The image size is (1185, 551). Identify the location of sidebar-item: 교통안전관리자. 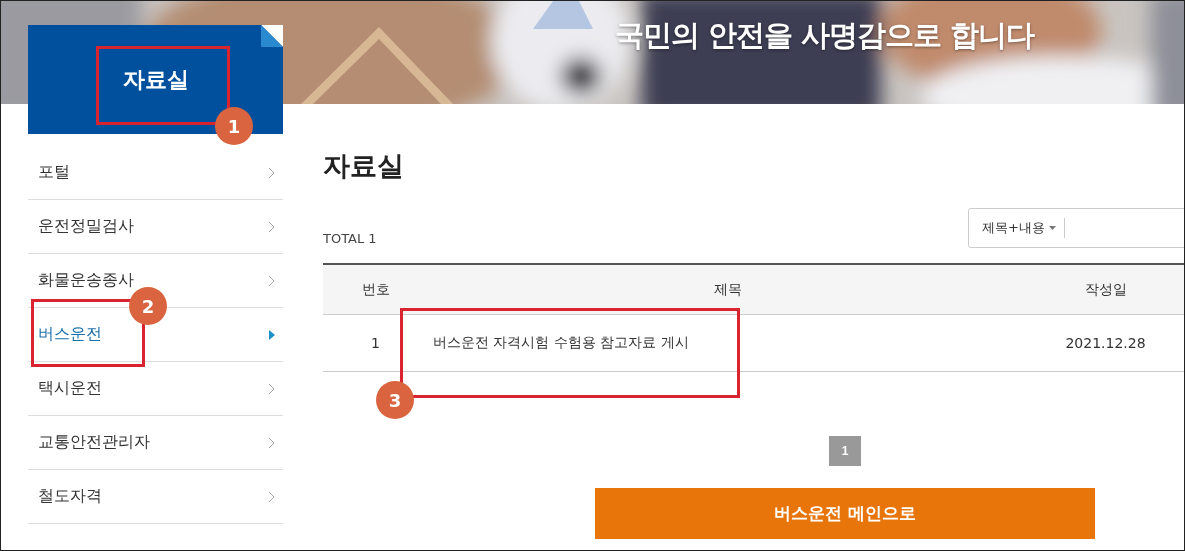
(155, 443).